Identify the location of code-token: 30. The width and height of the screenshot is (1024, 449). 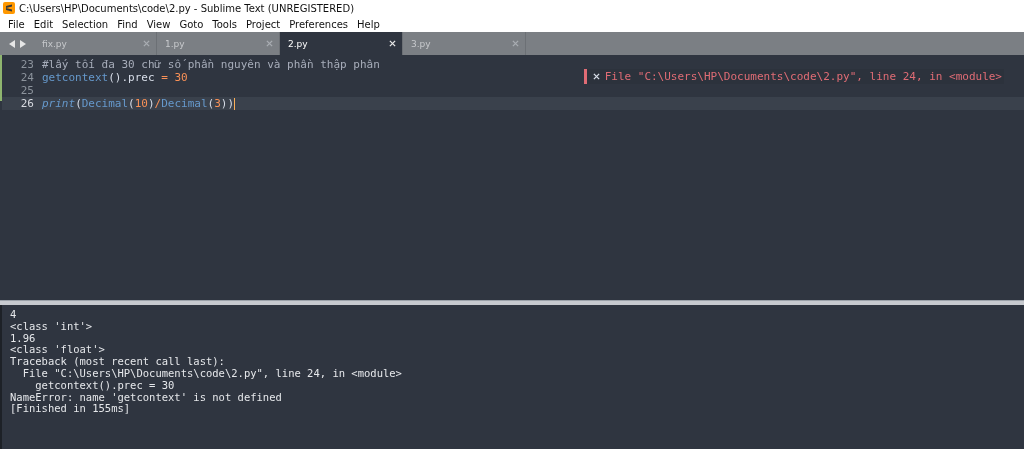
(181, 77).